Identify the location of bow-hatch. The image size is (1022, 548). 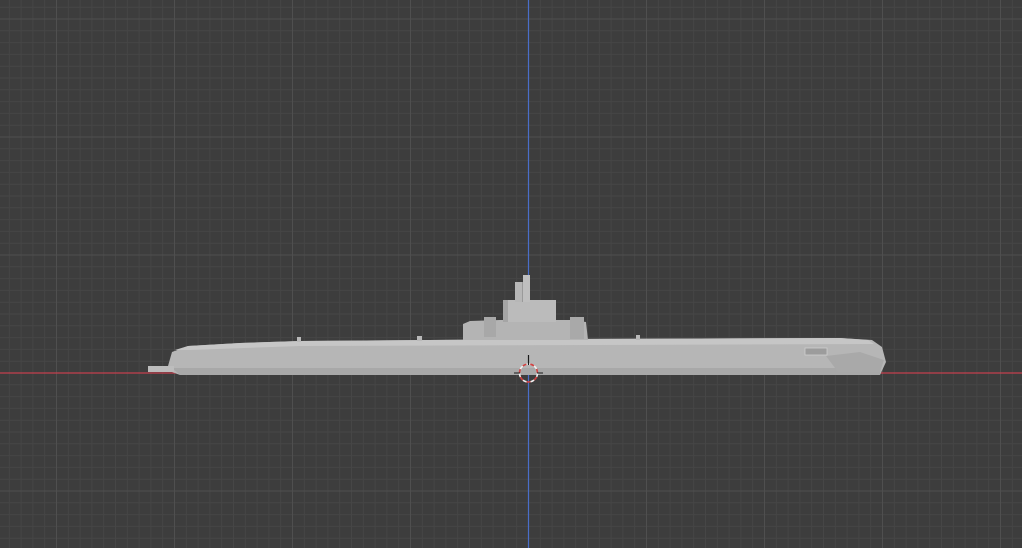
(816, 351).